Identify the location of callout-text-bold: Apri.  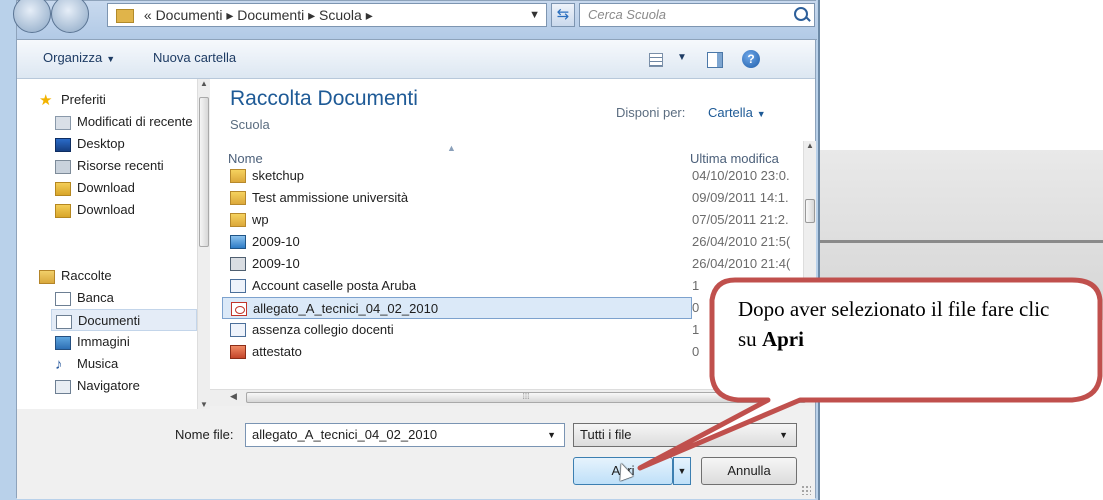
(782, 339).